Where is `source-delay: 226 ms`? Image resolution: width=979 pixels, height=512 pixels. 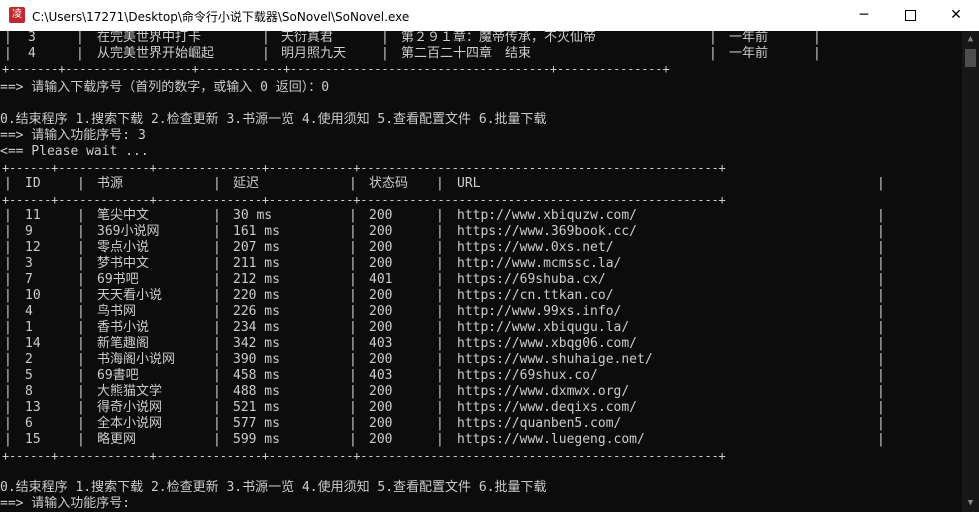 source-delay: 226 ms is located at coordinates (256, 311).